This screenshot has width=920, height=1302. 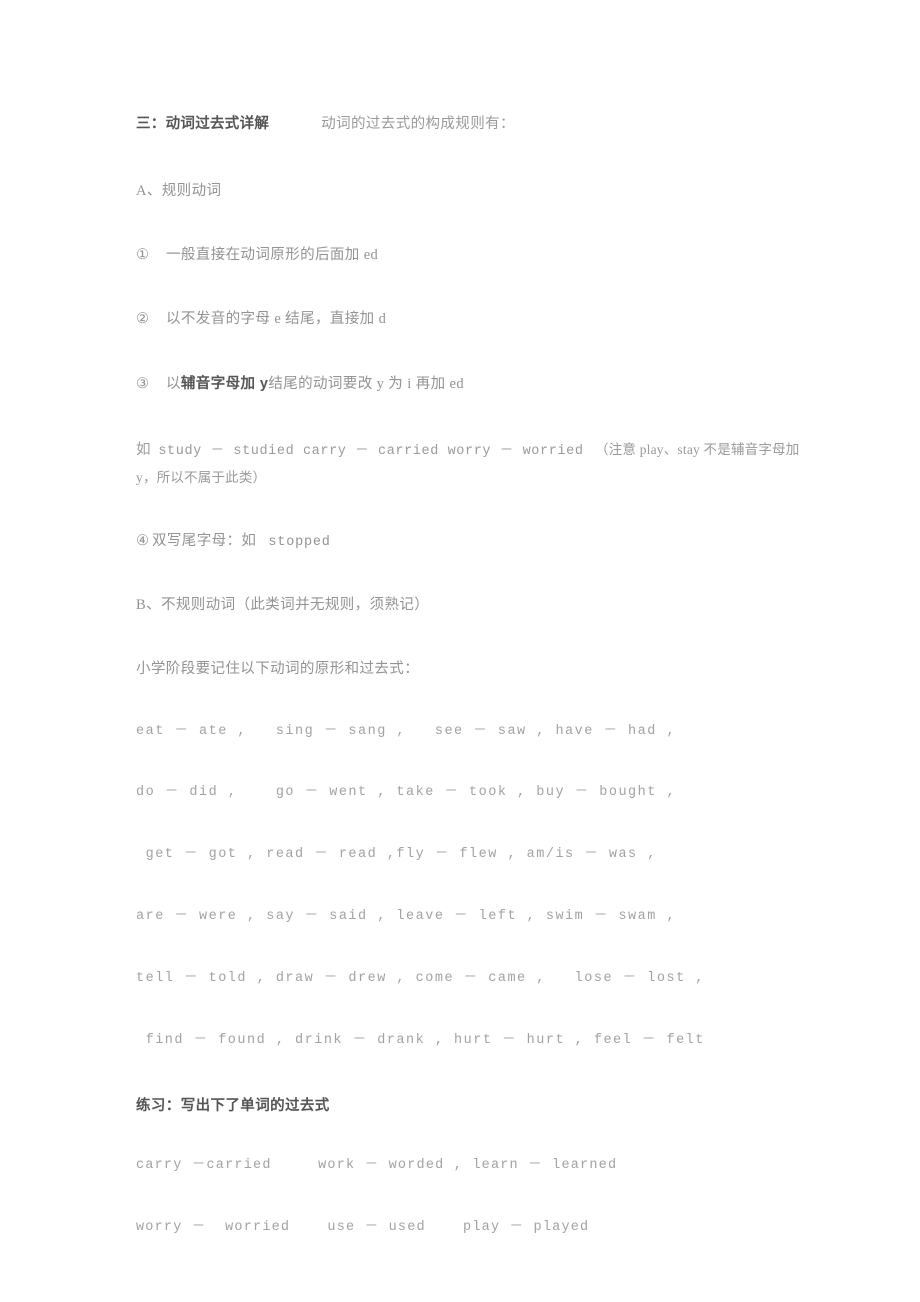 What do you see at coordinates (363, 1227) in the screenshot?
I see `practice-line: worry － worried use － used play － played` at bounding box center [363, 1227].